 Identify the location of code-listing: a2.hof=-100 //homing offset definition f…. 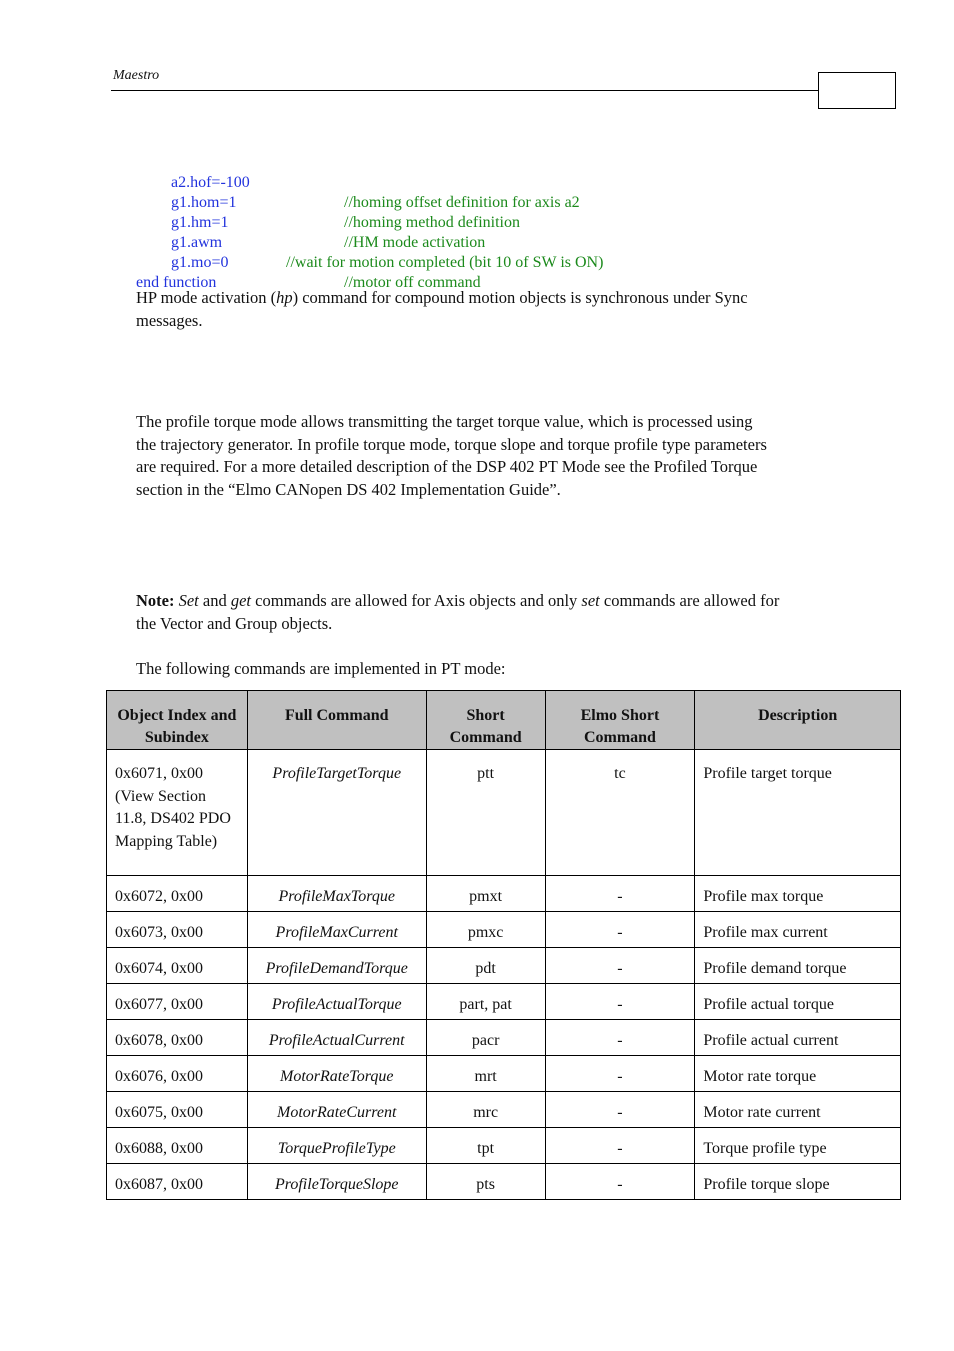
(369, 222).